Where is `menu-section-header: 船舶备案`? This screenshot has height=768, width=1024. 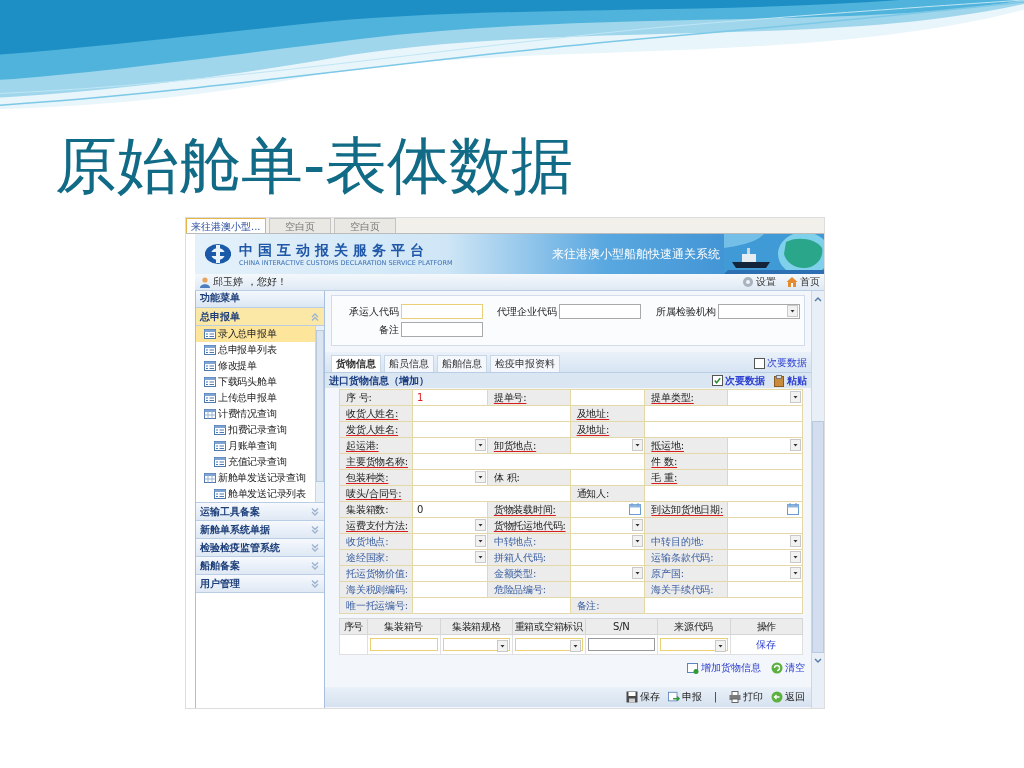 menu-section-header: 船舶备案 is located at coordinates (260, 566).